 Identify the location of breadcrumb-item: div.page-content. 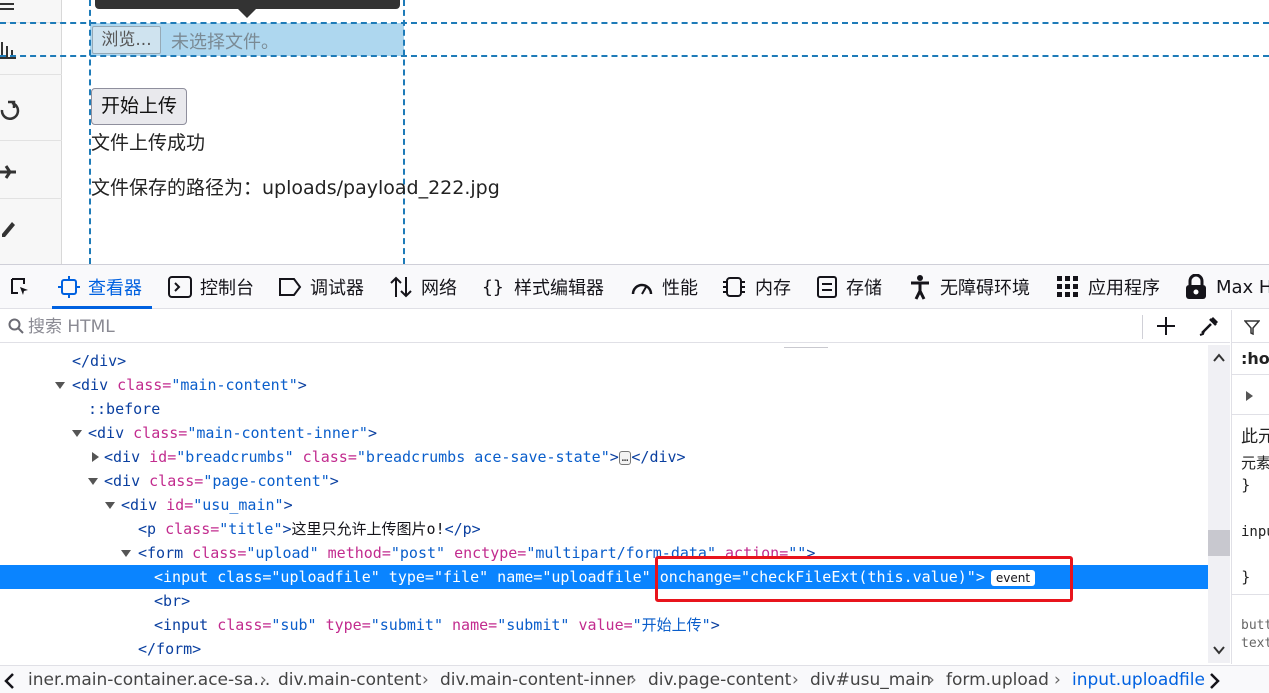
(719, 680).